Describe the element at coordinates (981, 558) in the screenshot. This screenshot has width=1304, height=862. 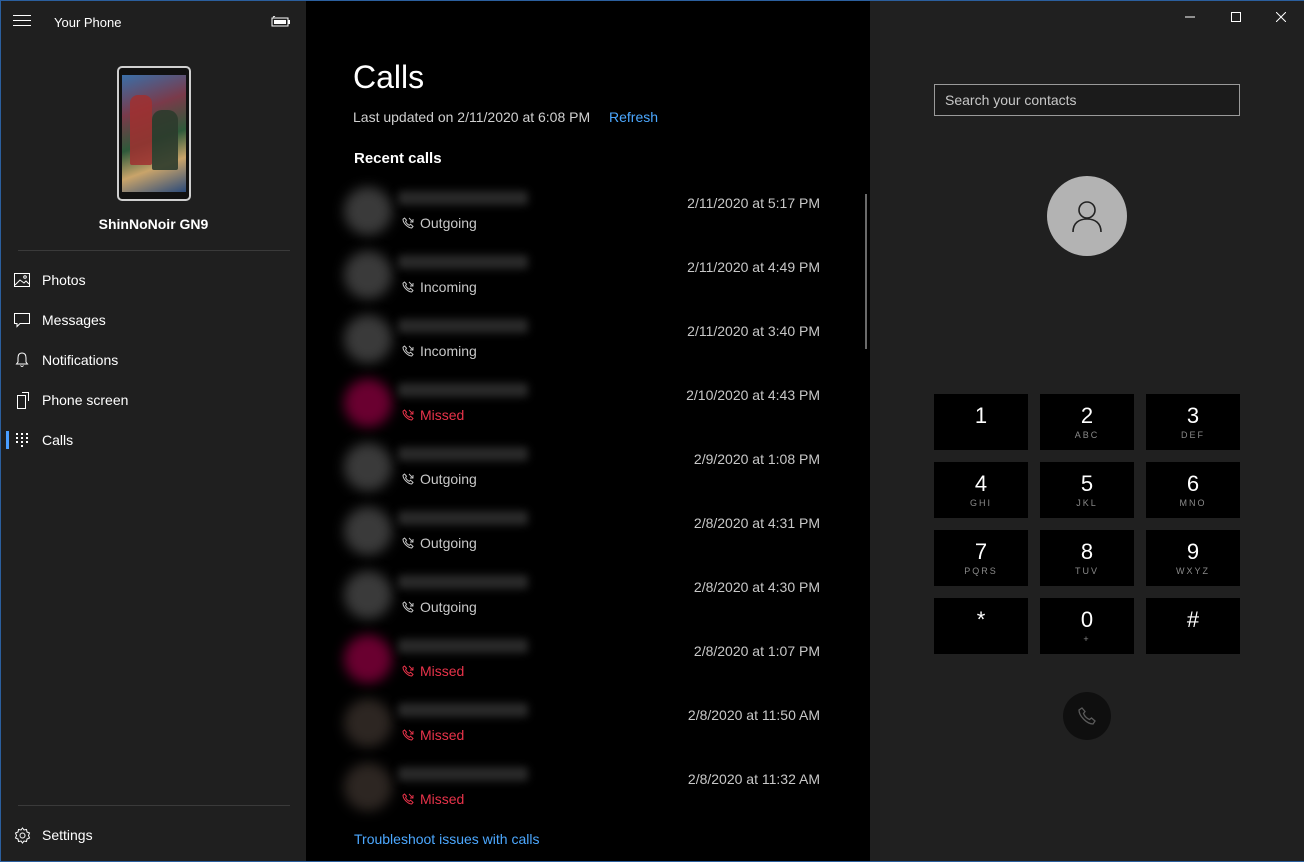
I see `dialpad-key: 7 PQRS` at that location.